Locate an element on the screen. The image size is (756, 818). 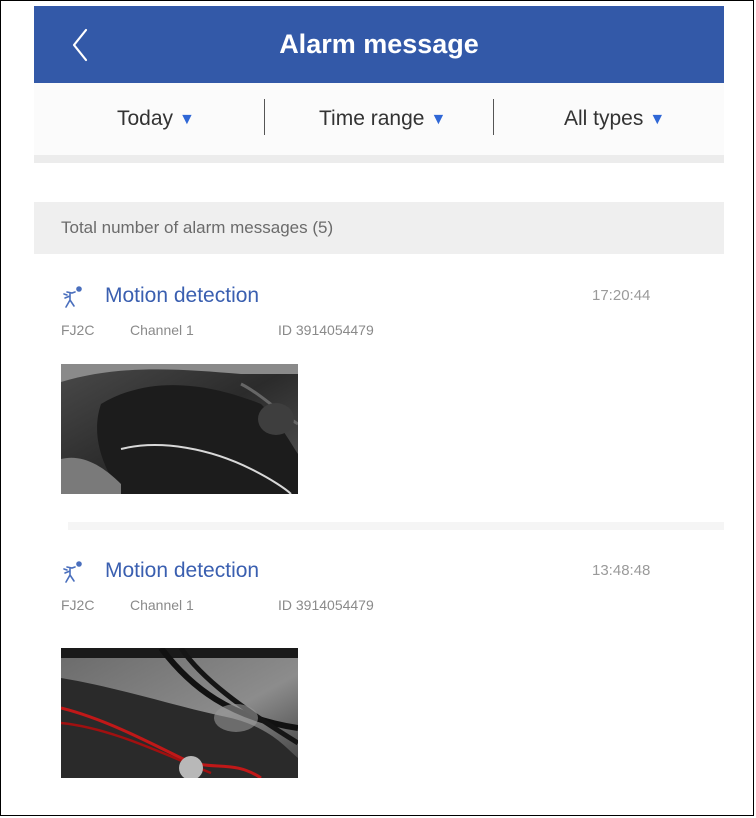
type-filter-label: All types is located at coordinates (604, 118).